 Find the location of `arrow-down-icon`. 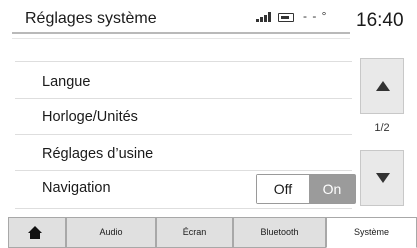

arrow-down-icon is located at coordinates (383, 178).